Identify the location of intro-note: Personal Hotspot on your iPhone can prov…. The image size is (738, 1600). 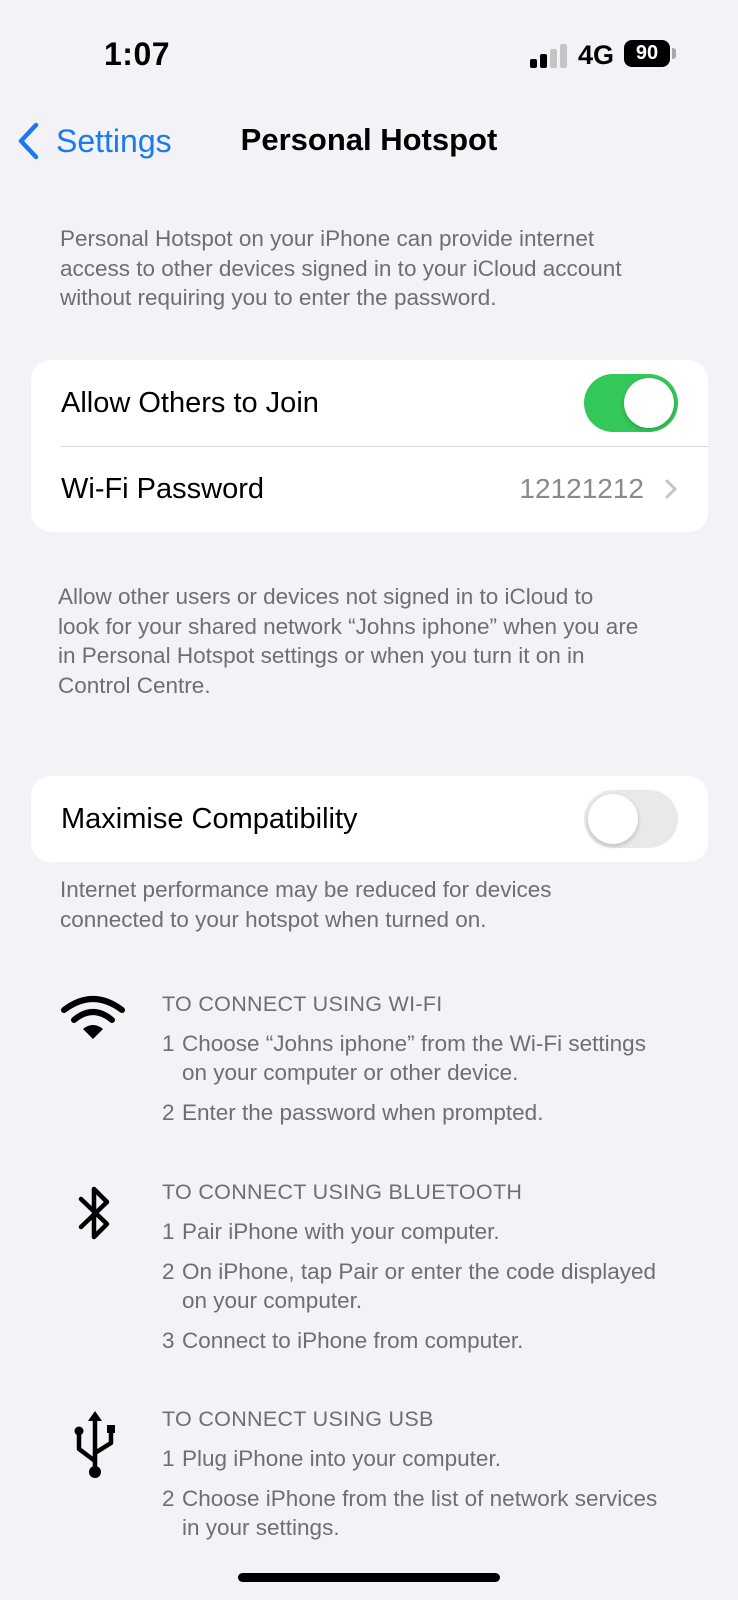
(341, 268).